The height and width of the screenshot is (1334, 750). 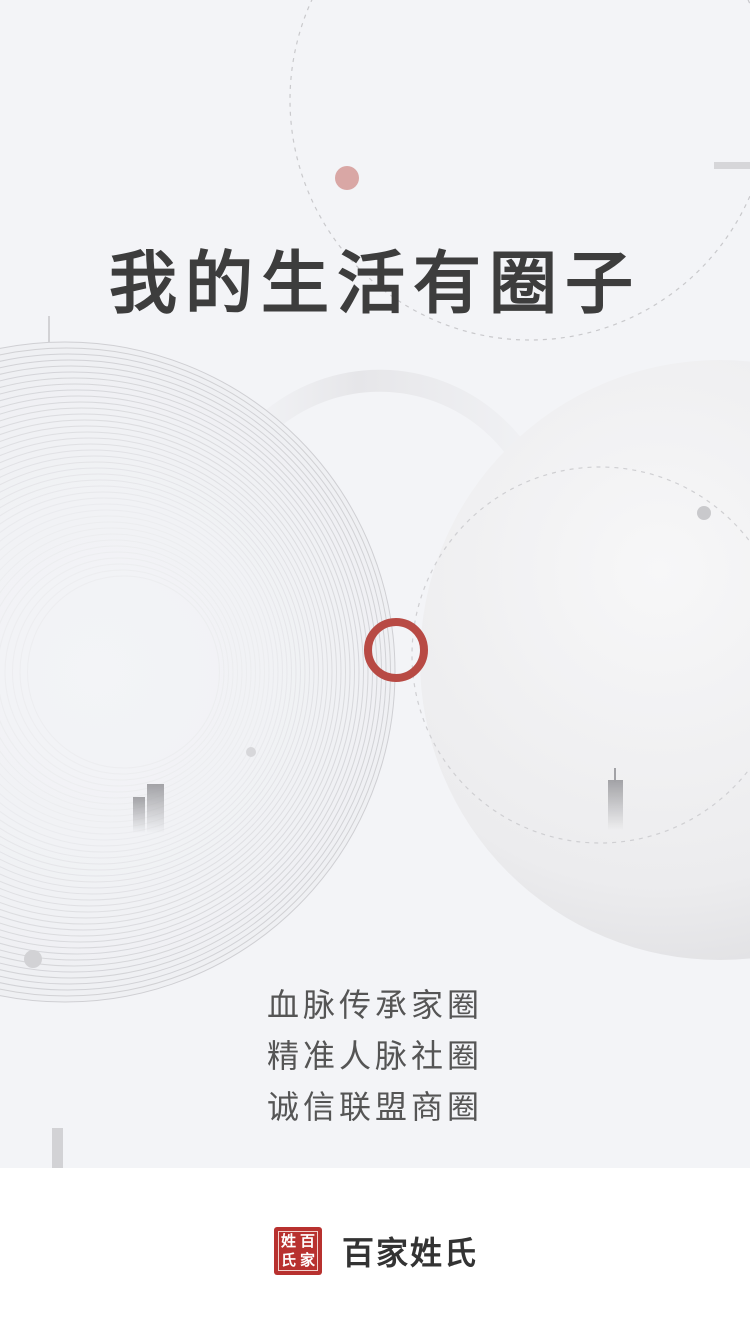 I want to click on seal-char: 氏, so click(x=288, y=1260).